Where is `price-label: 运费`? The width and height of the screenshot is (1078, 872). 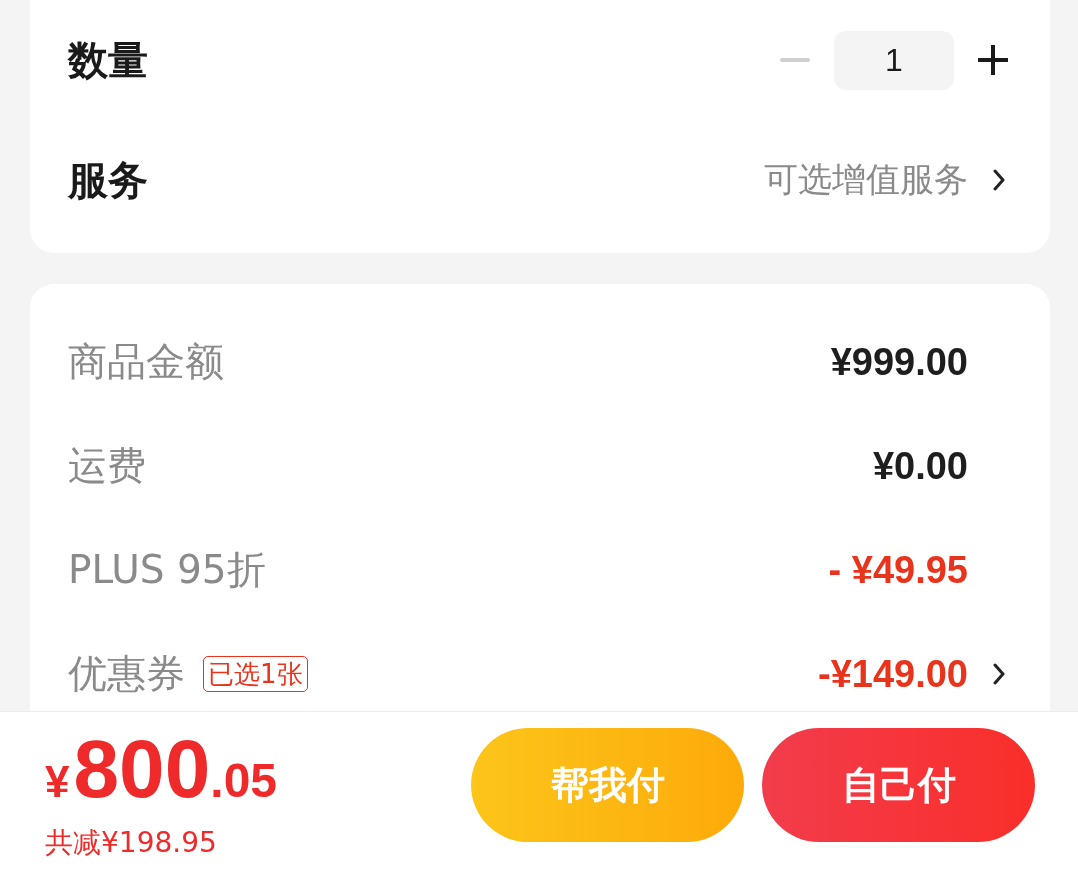
price-label: 运费 is located at coordinates (107, 466).